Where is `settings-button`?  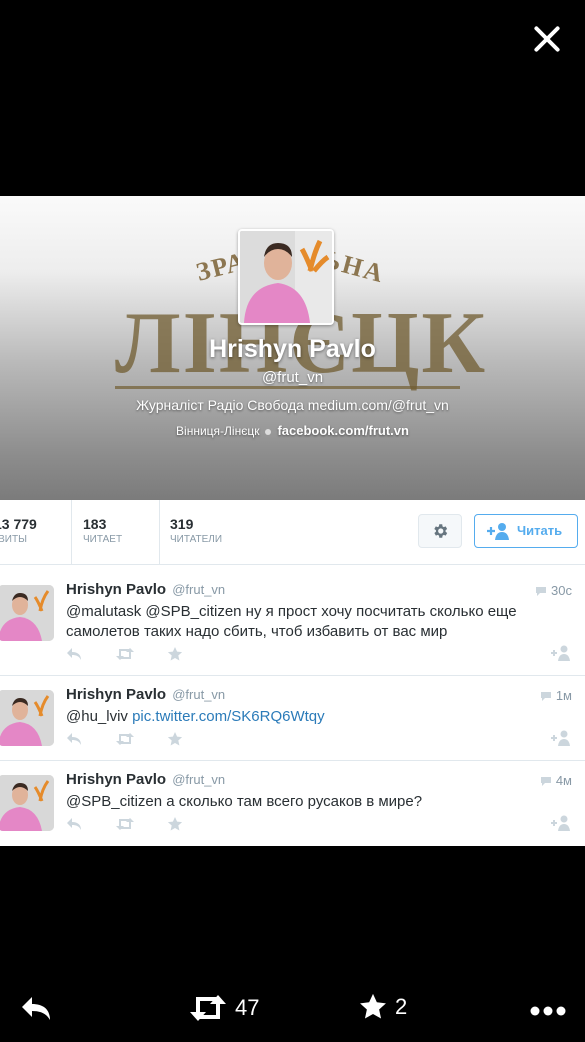
settings-button is located at coordinates (440, 531).